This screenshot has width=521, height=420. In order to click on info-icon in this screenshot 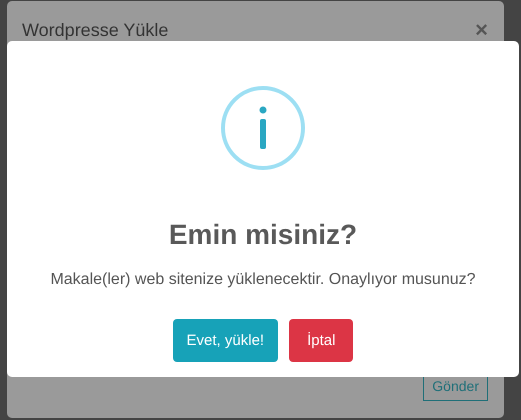, I will do `click(263, 128)`.